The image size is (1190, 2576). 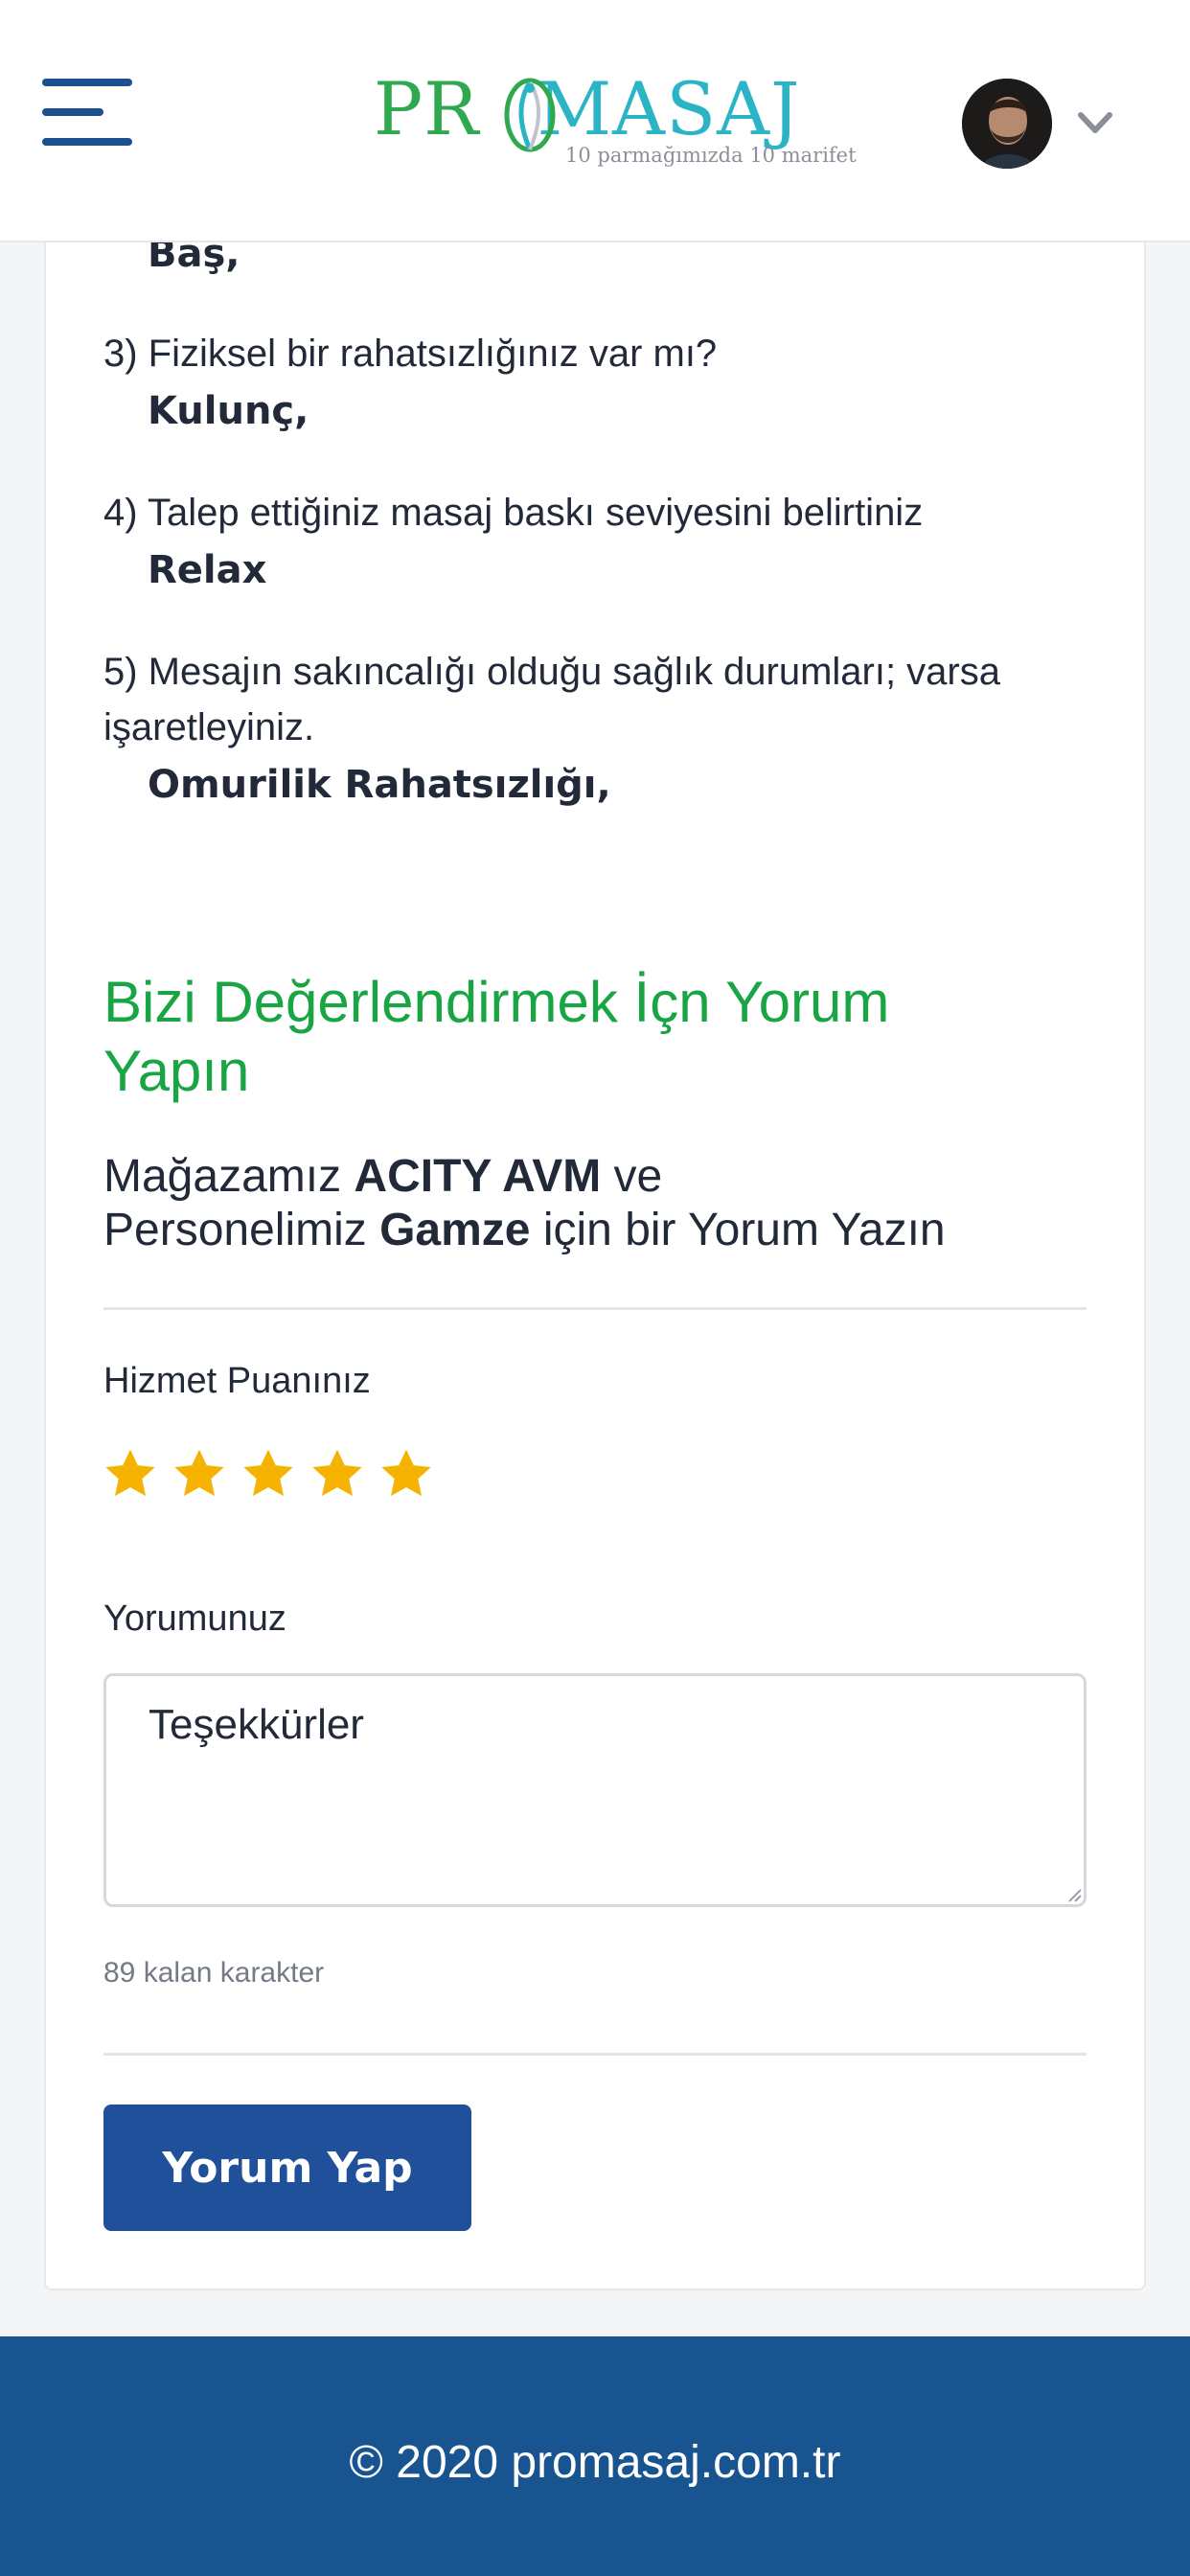 I want to click on logo-tagline: 10 parmağımızda 10 marifet, so click(x=711, y=155).